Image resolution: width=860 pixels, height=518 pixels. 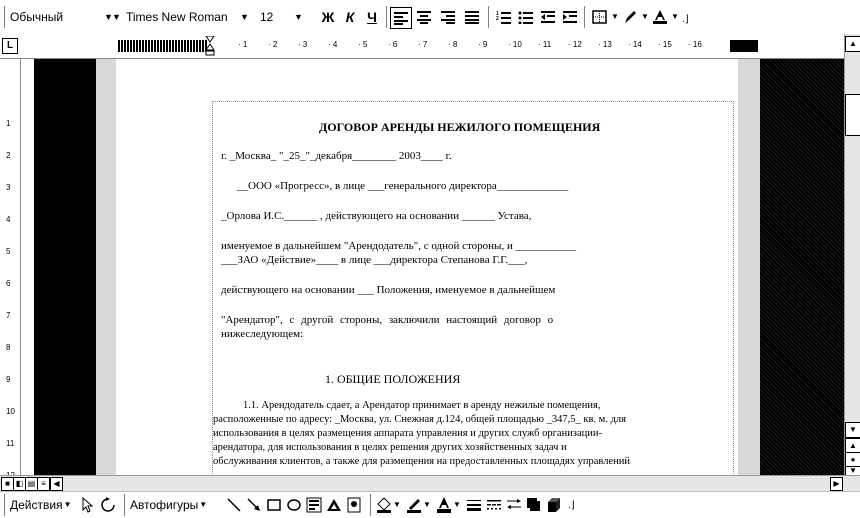 What do you see at coordinates (836, 484) in the screenshot?
I see `scroll-right-icon: ▶` at bounding box center [836, 484].